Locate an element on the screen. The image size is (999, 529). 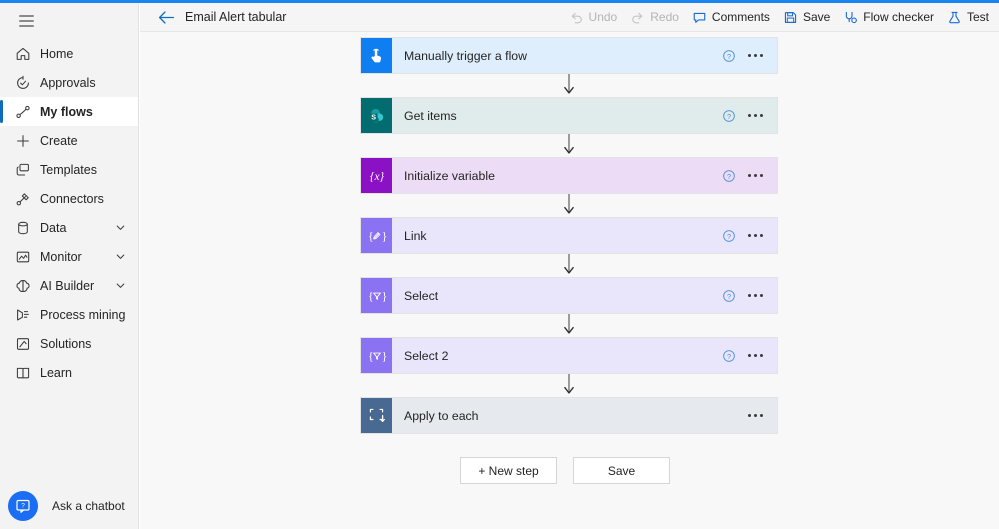
sidebar-item-connectors: Connectors is located at coordinates (69, 198).